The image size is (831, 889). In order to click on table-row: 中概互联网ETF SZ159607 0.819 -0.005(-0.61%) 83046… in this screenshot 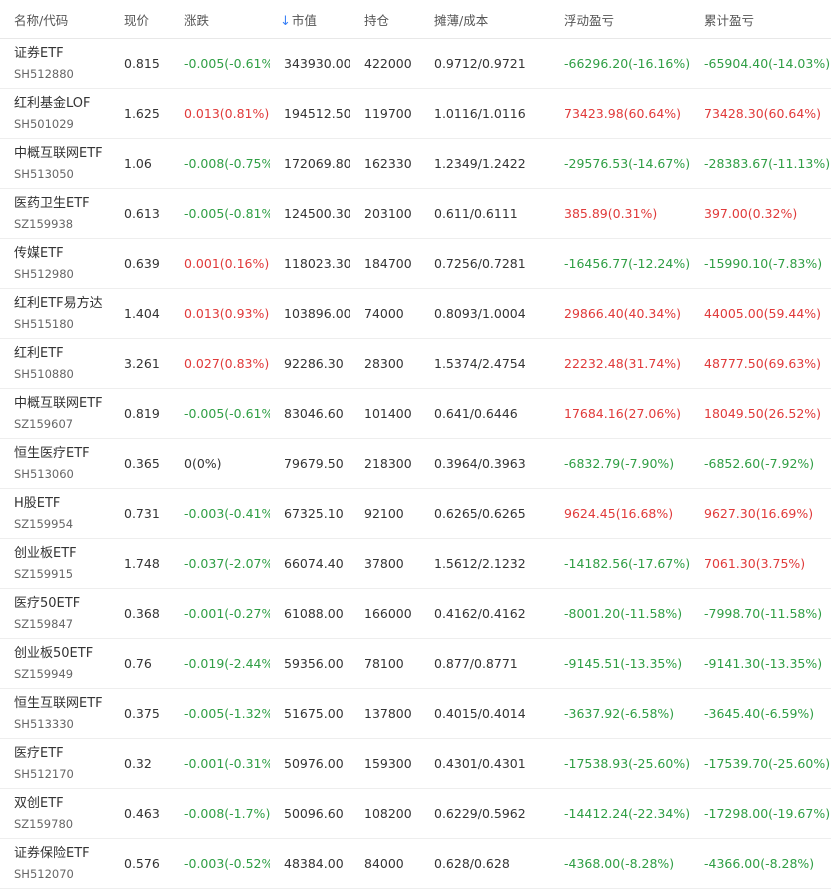, I will do `click(415, 414)`.